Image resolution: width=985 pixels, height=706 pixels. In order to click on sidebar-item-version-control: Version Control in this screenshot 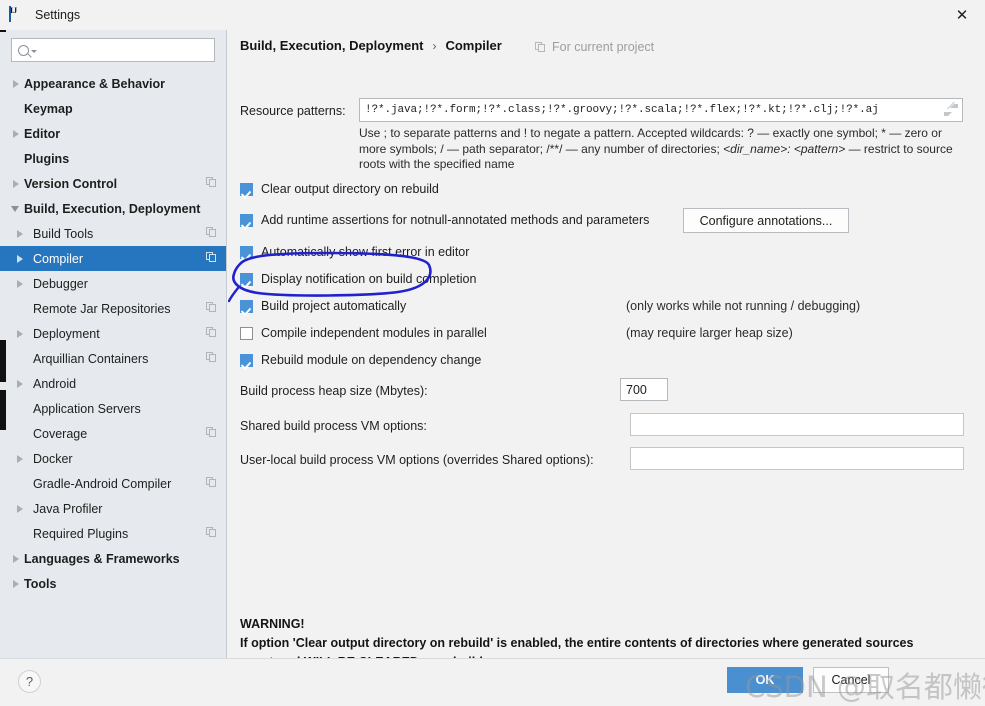, I will do `click(113, 183)`.